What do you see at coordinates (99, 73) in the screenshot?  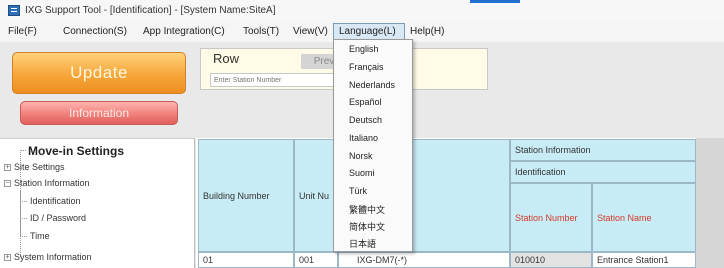 I see `update-button: Update` at bounding box center [99, 73].